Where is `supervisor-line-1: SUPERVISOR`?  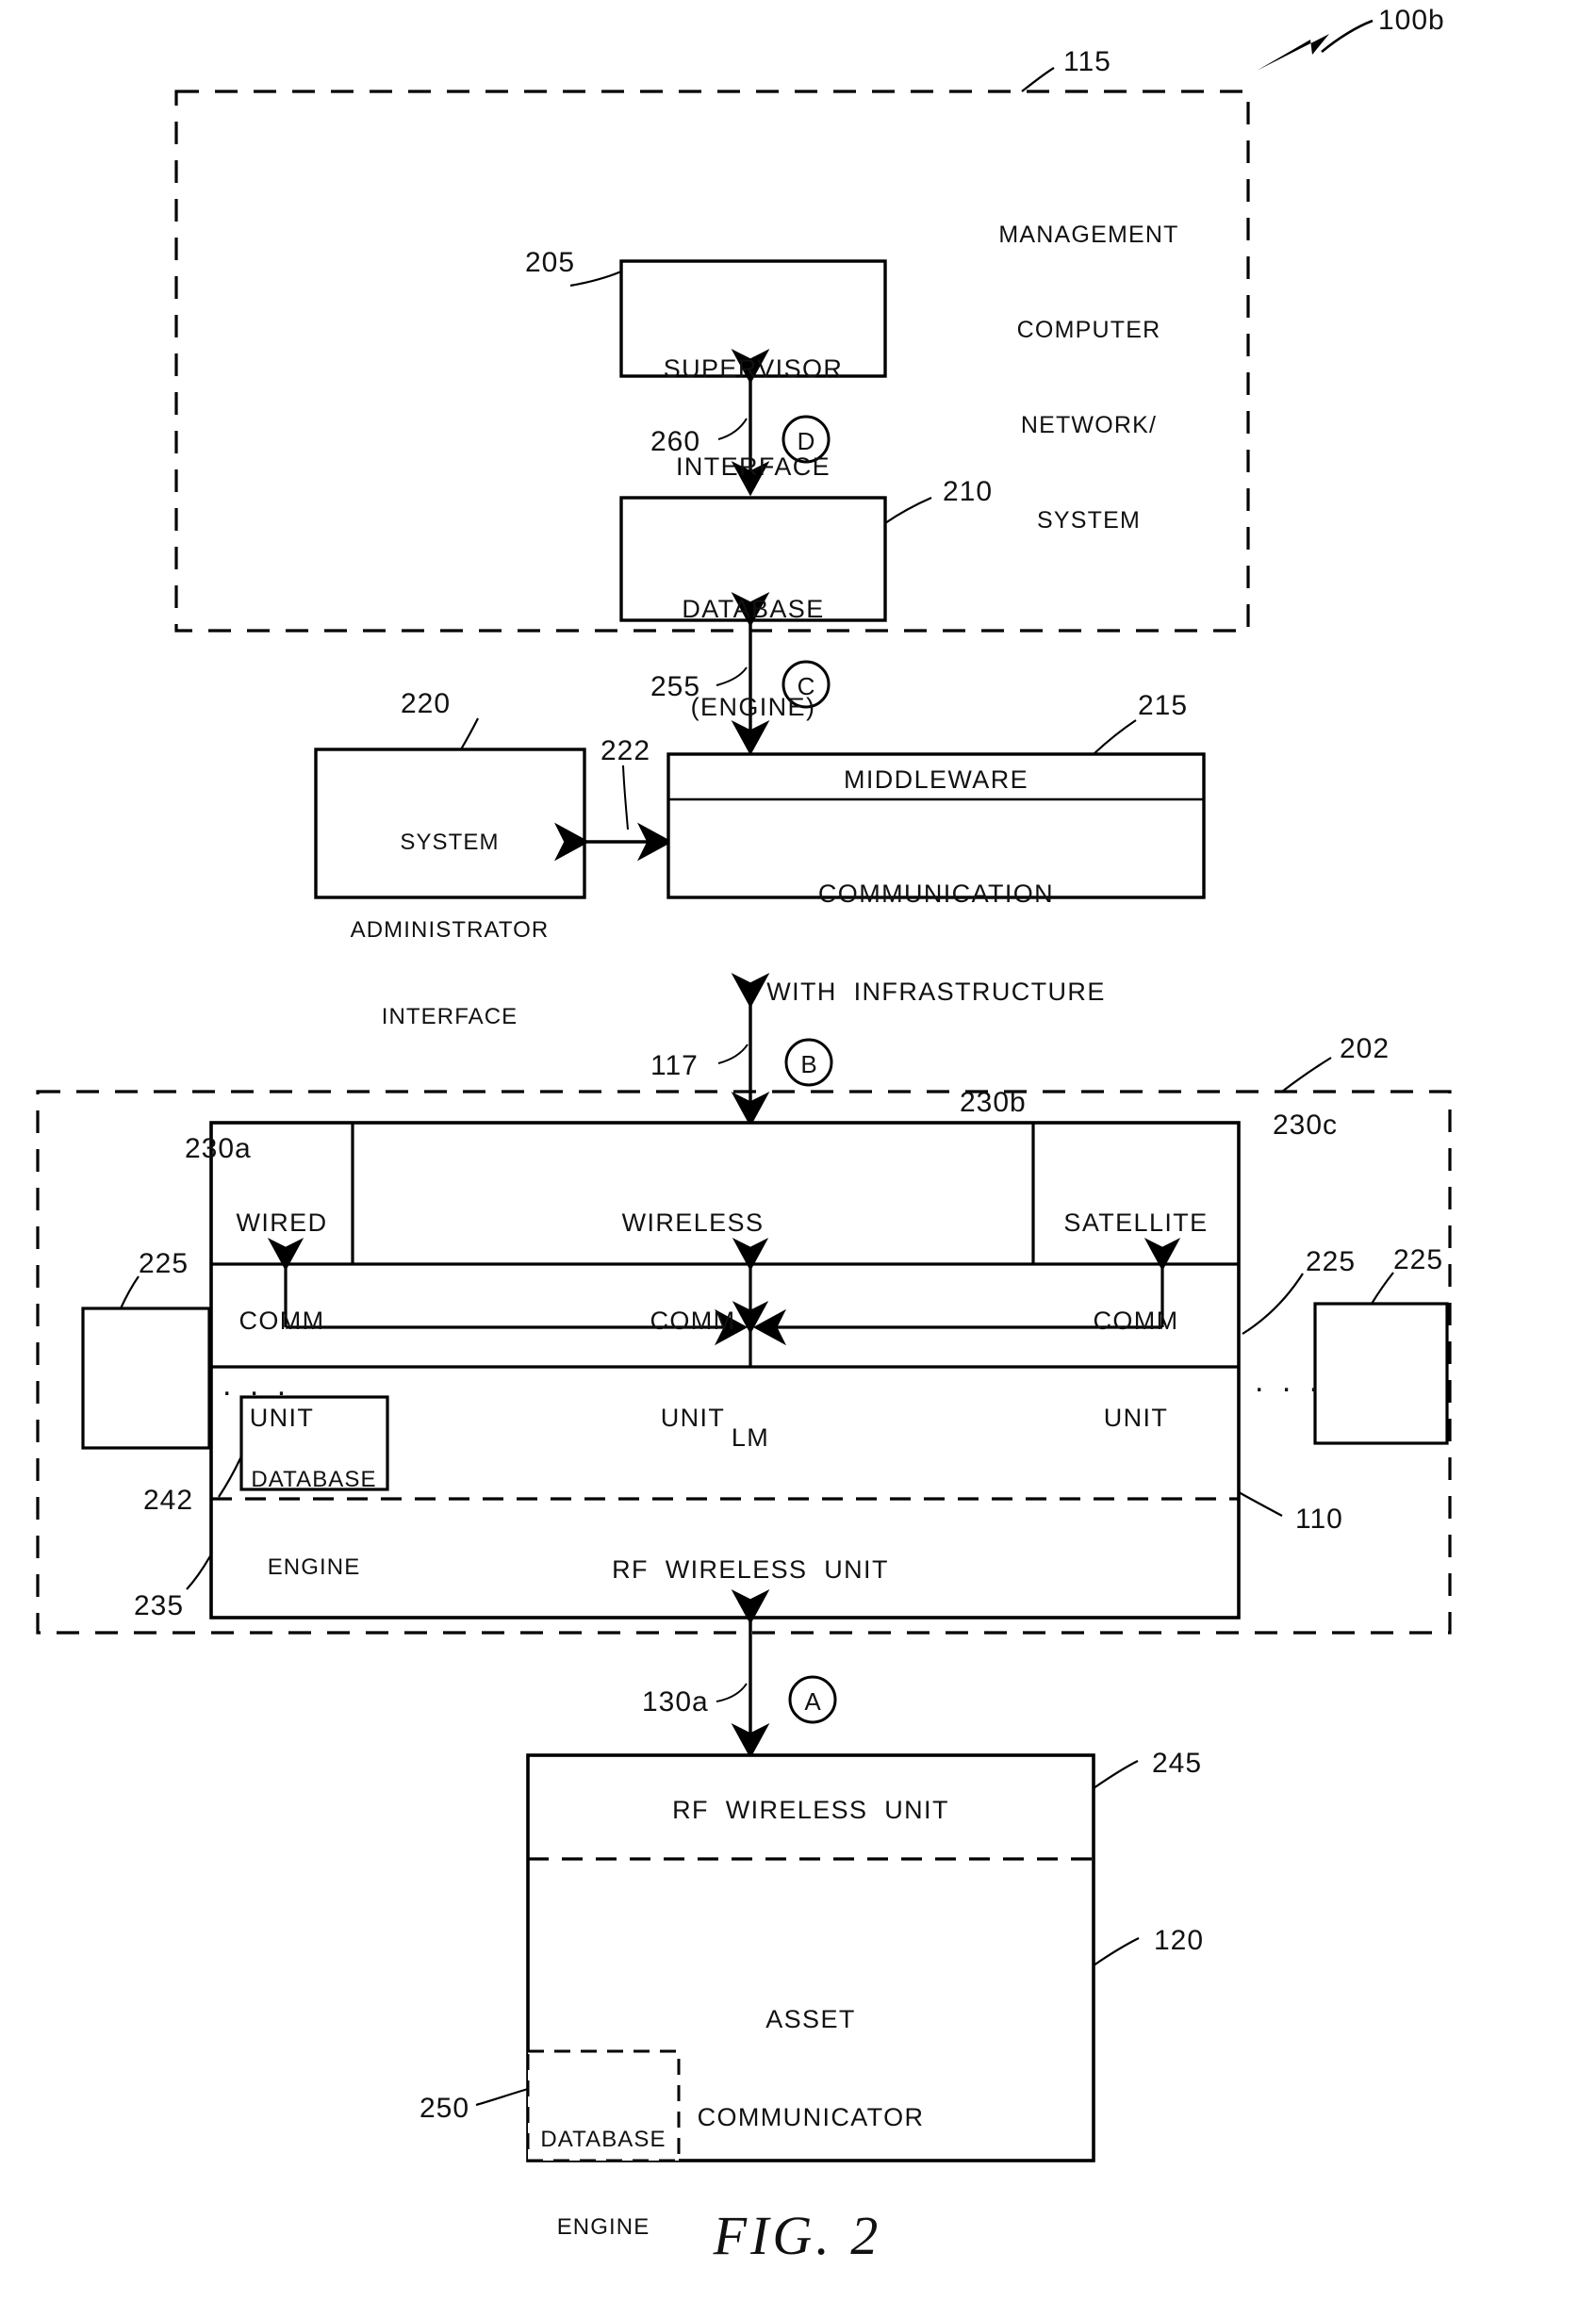 supervisor-line-1: SUPERVISOR is located at coordinates (753, 369).